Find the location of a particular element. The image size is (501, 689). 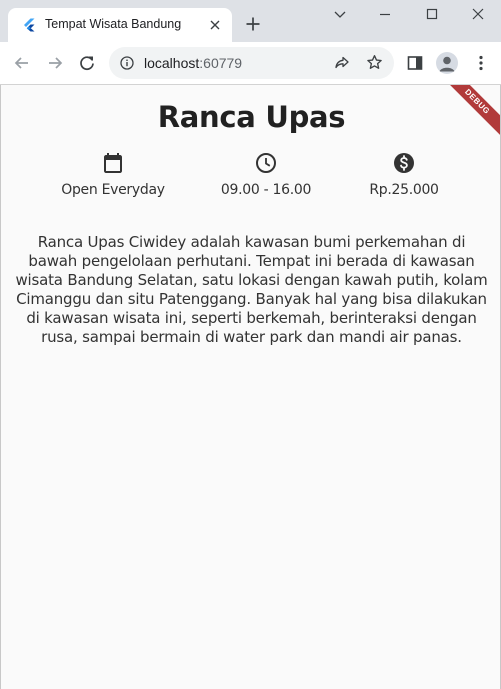

tab-close-icon is located at coordinates (215, 25).